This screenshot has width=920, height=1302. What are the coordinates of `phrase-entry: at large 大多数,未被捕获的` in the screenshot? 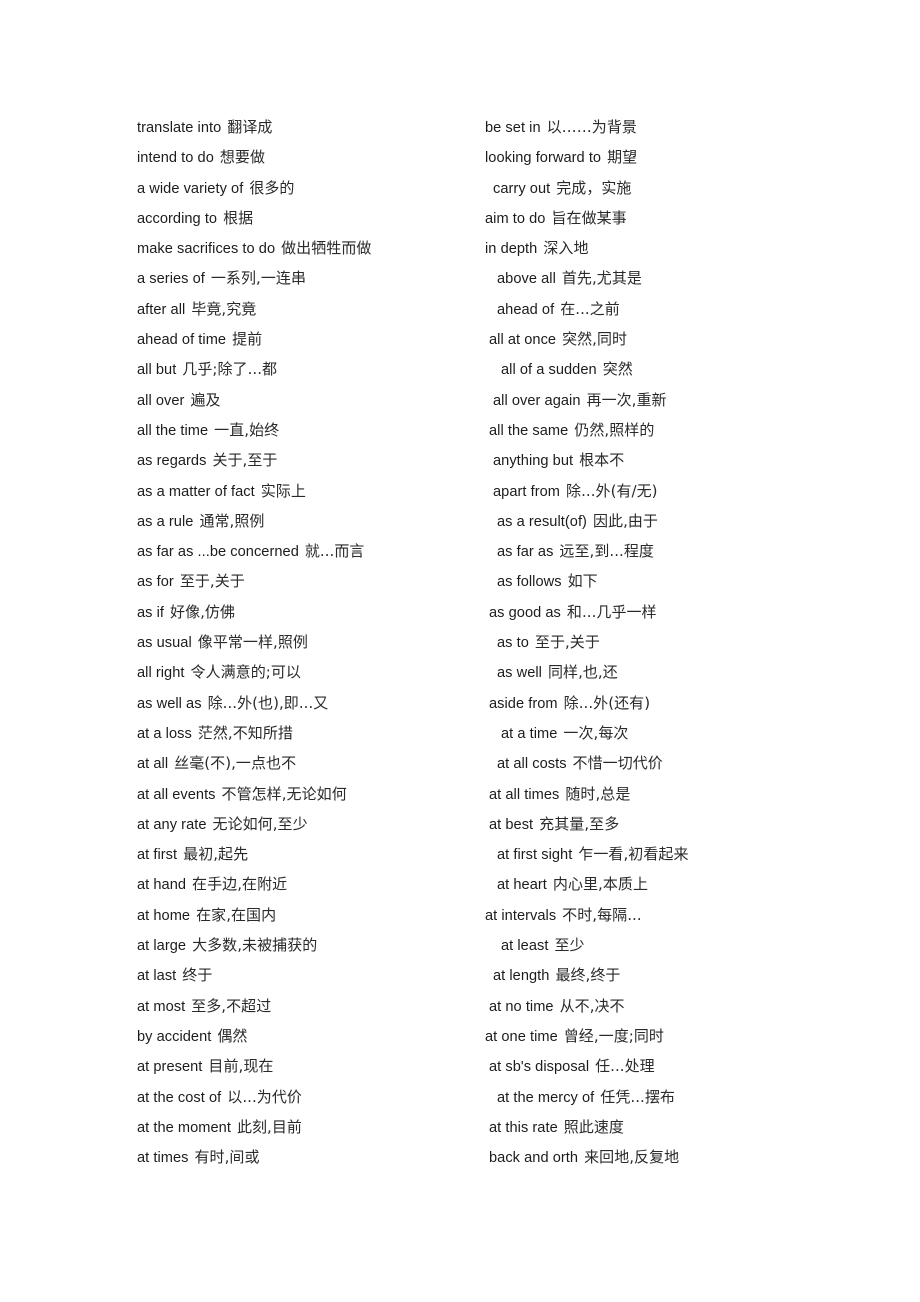 It's located at (311, 945).